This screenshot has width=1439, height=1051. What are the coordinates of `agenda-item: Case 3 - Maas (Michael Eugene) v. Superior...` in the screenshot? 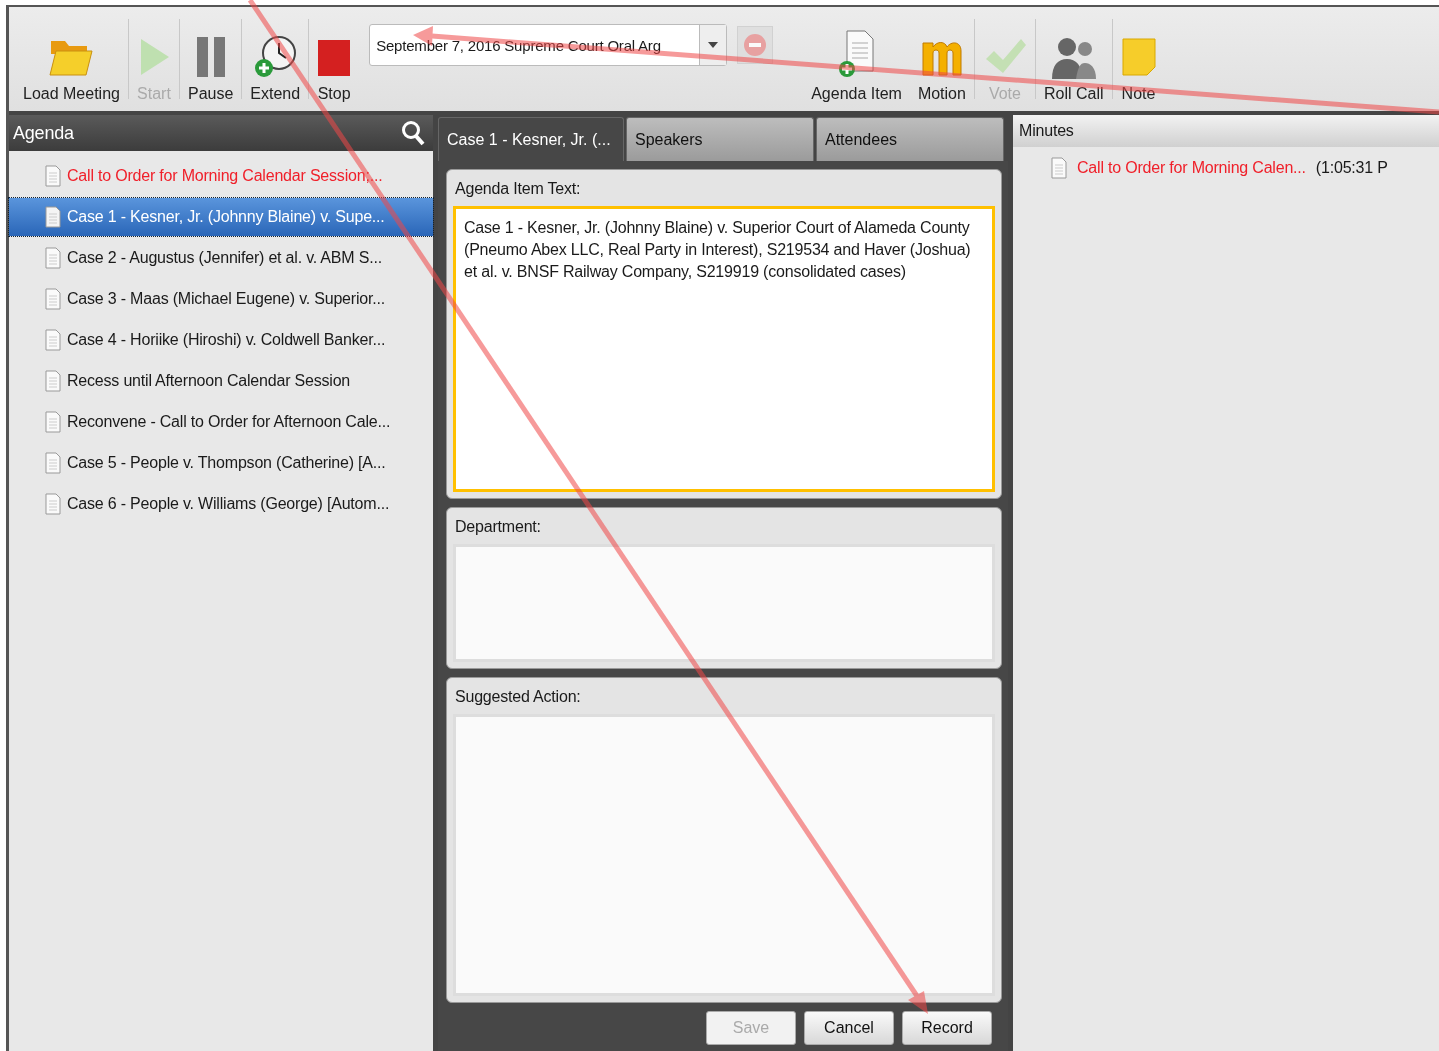 It's located at (221, 299).